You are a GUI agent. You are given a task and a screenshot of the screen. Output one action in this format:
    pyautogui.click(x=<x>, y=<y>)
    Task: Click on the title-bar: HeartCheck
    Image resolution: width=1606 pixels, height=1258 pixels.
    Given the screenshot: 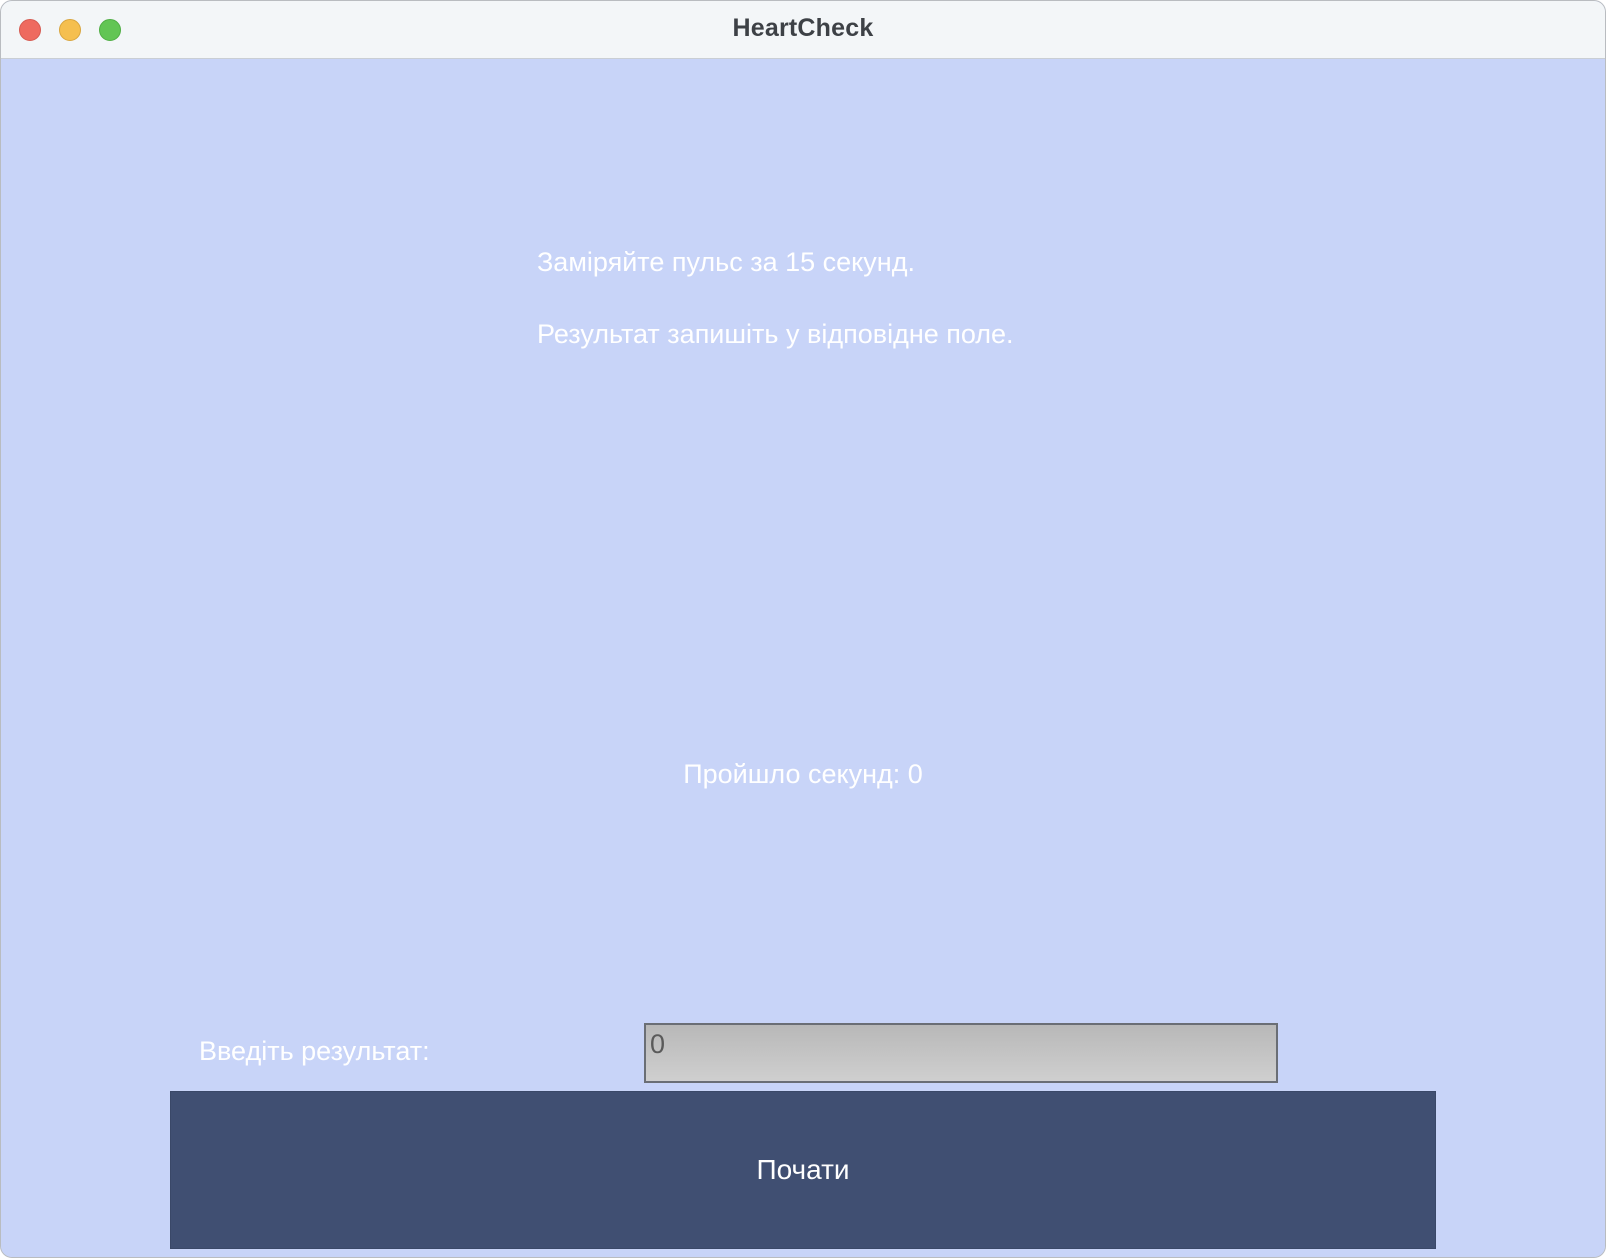 What is the action you would take?
    pyautogui.click(x=803, y=30)
    